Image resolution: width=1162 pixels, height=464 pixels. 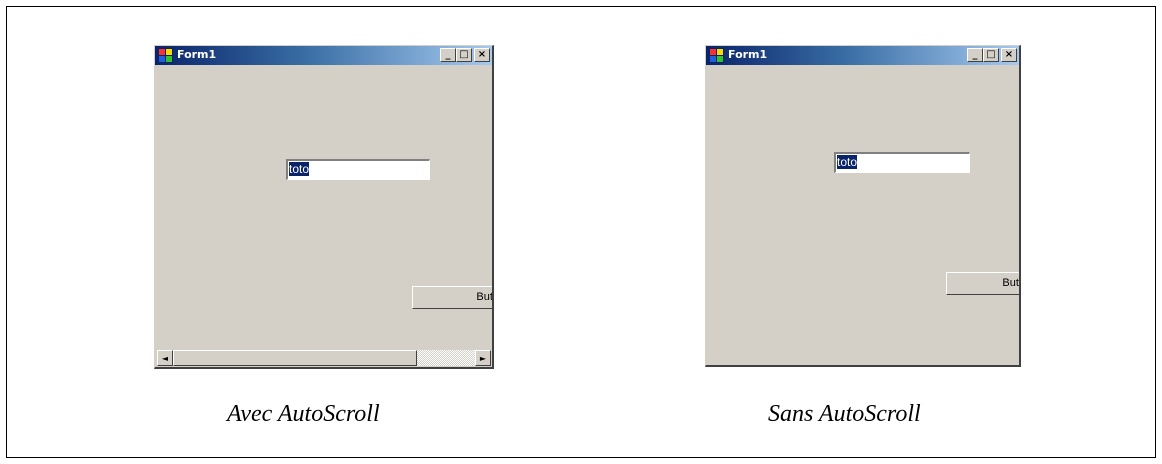 I want to click on horizontal-scrollbar: ◄ ►, so click(x=324, y=358).